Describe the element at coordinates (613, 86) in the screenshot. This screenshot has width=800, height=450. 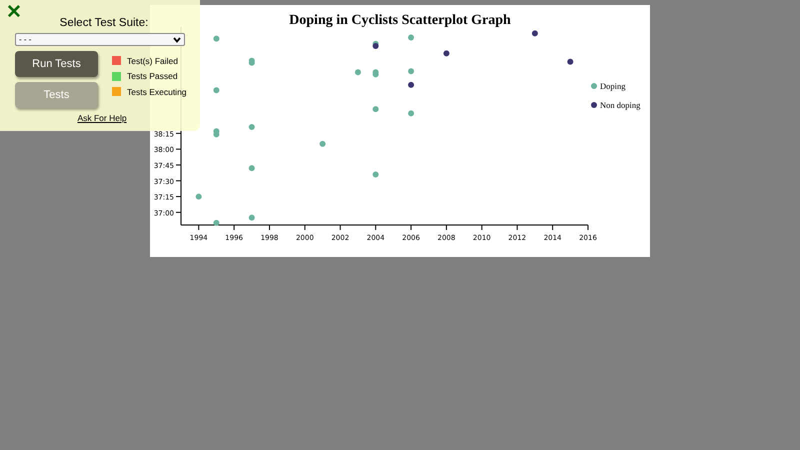
I see `legend-label: Doping` at that location.